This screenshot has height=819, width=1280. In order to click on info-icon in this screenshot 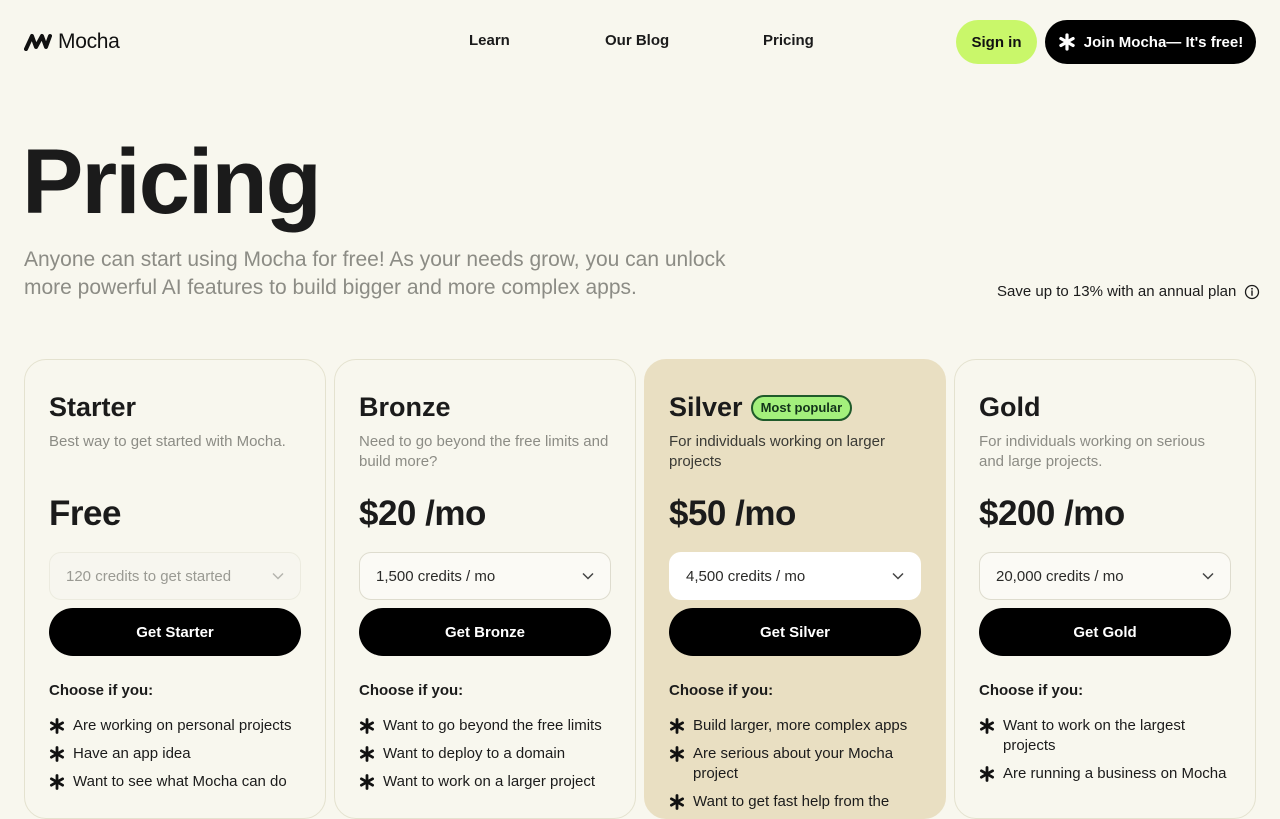, I will do `click(1252, 292)`.